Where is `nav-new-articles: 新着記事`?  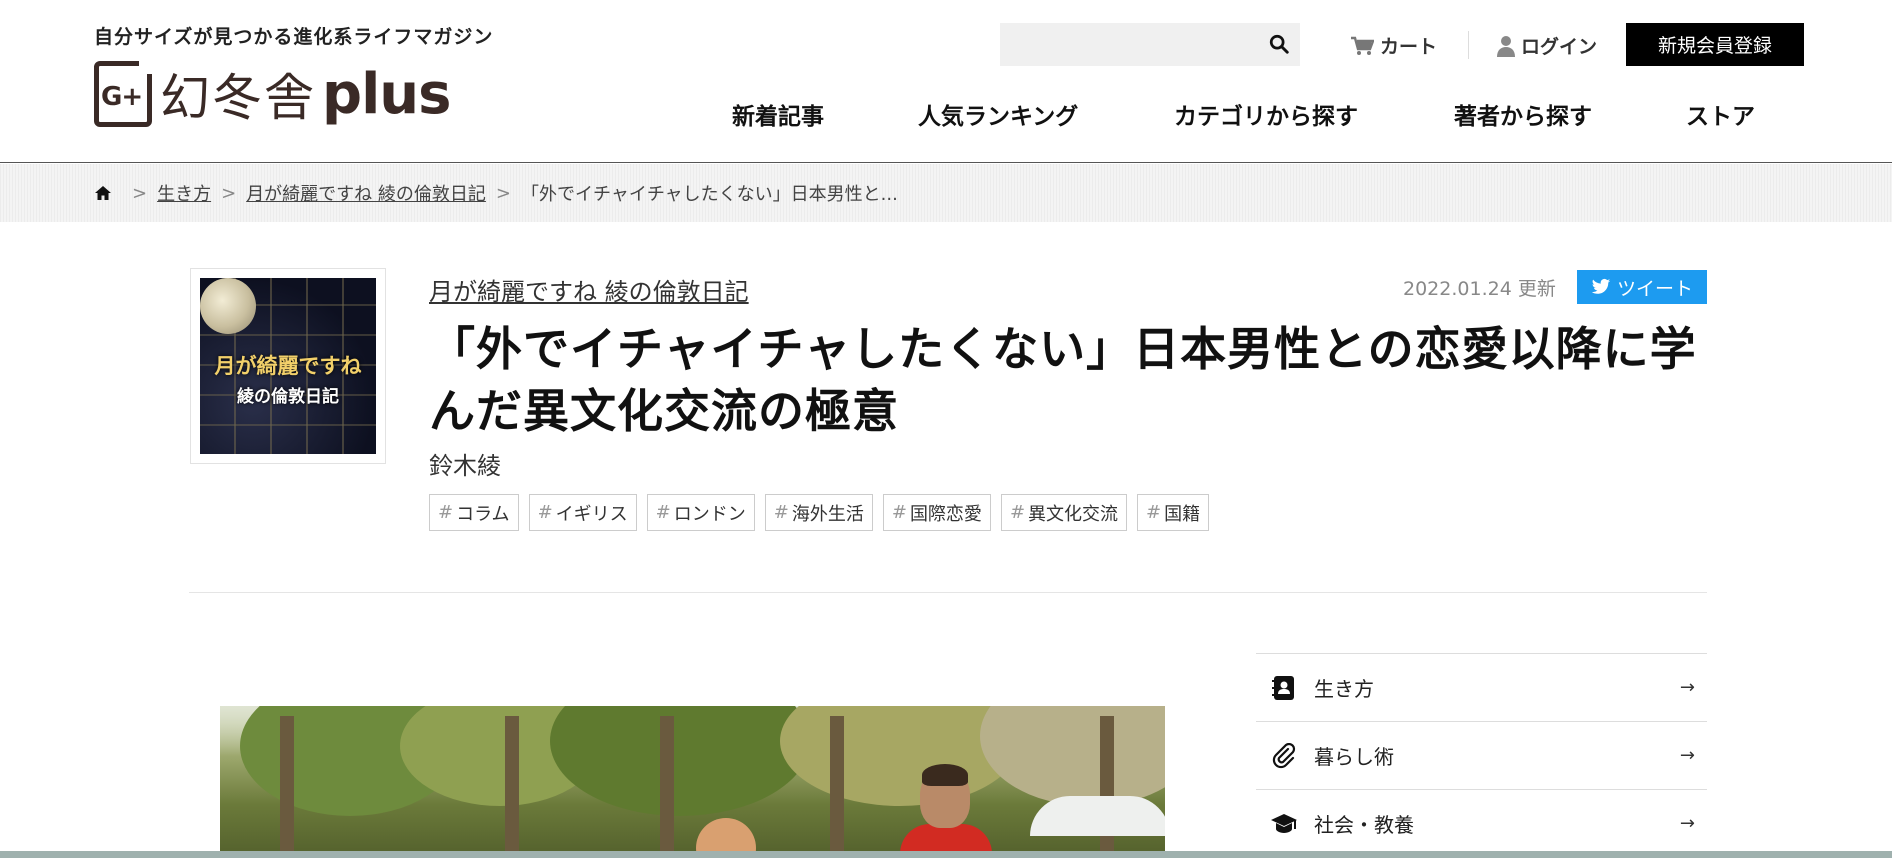 nav-new-articles: 新着記事 is located at coordinates (778, 114).